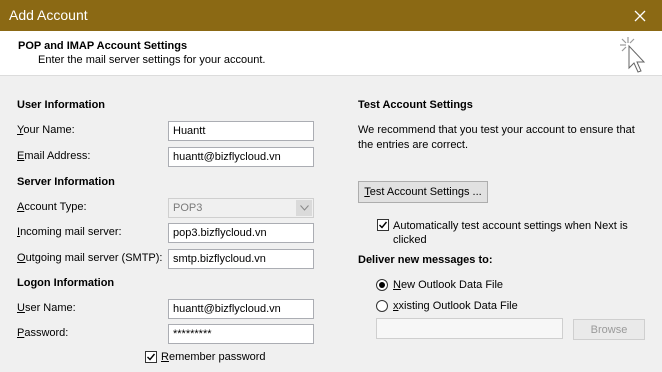  What do you see at coordinates (382, 285) in the screenshot?
I see `radio-selected-icon` at bounding box center [382, 285].